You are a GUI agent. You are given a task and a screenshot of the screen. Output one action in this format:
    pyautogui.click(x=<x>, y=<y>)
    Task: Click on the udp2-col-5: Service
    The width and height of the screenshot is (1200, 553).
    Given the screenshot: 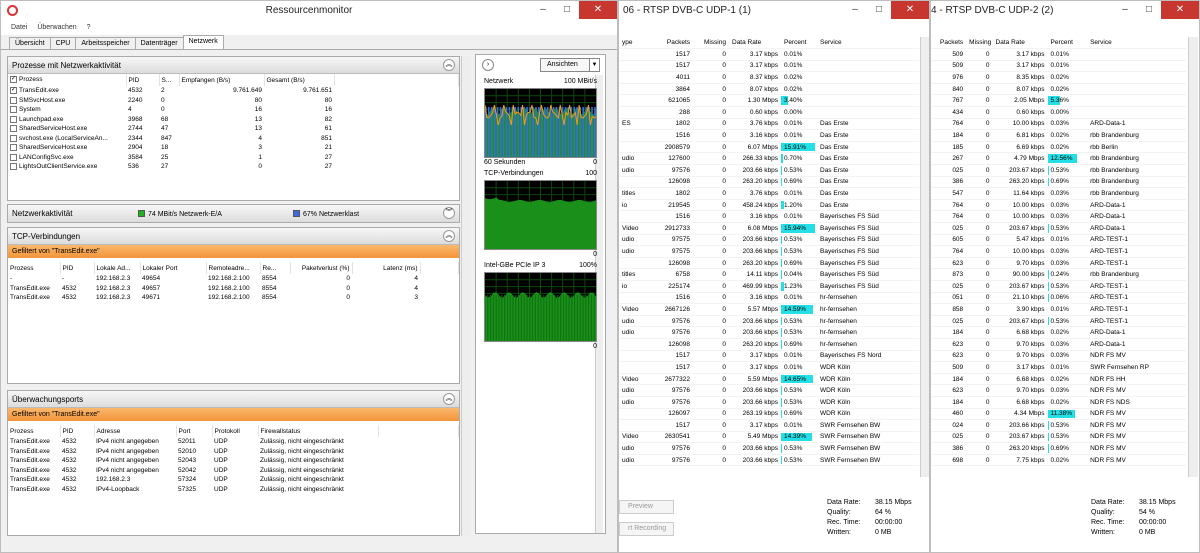 What is the action you would take?
    pyautogui.click(x=1136, y=43)
    